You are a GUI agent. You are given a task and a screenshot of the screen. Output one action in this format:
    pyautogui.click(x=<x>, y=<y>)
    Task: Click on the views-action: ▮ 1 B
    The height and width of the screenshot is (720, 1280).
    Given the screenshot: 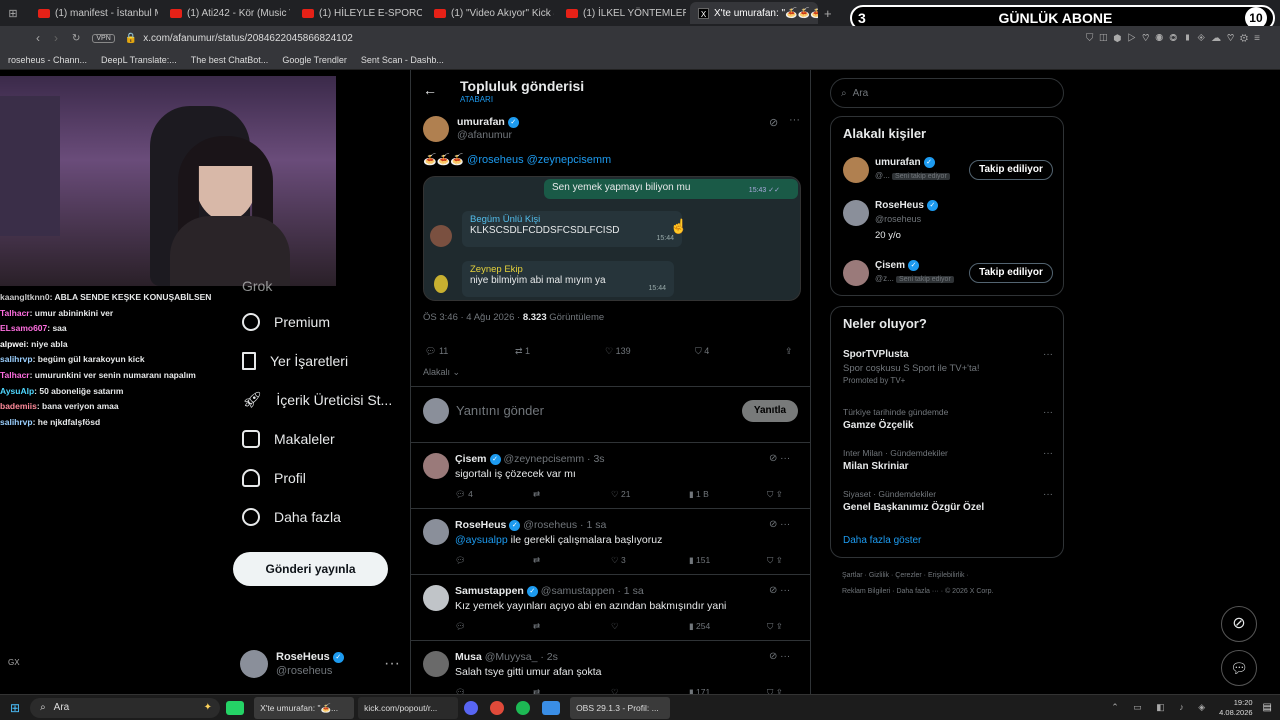 What is the action you would take?
    pyautogui.click(x=728, y=494)
    